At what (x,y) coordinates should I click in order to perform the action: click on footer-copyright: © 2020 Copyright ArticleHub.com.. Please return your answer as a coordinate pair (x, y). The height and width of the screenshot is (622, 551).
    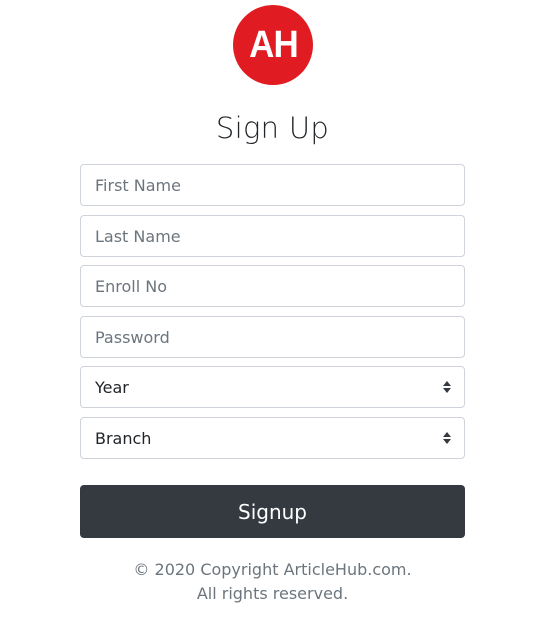
    Looking at the image, I should click on (272, 569).